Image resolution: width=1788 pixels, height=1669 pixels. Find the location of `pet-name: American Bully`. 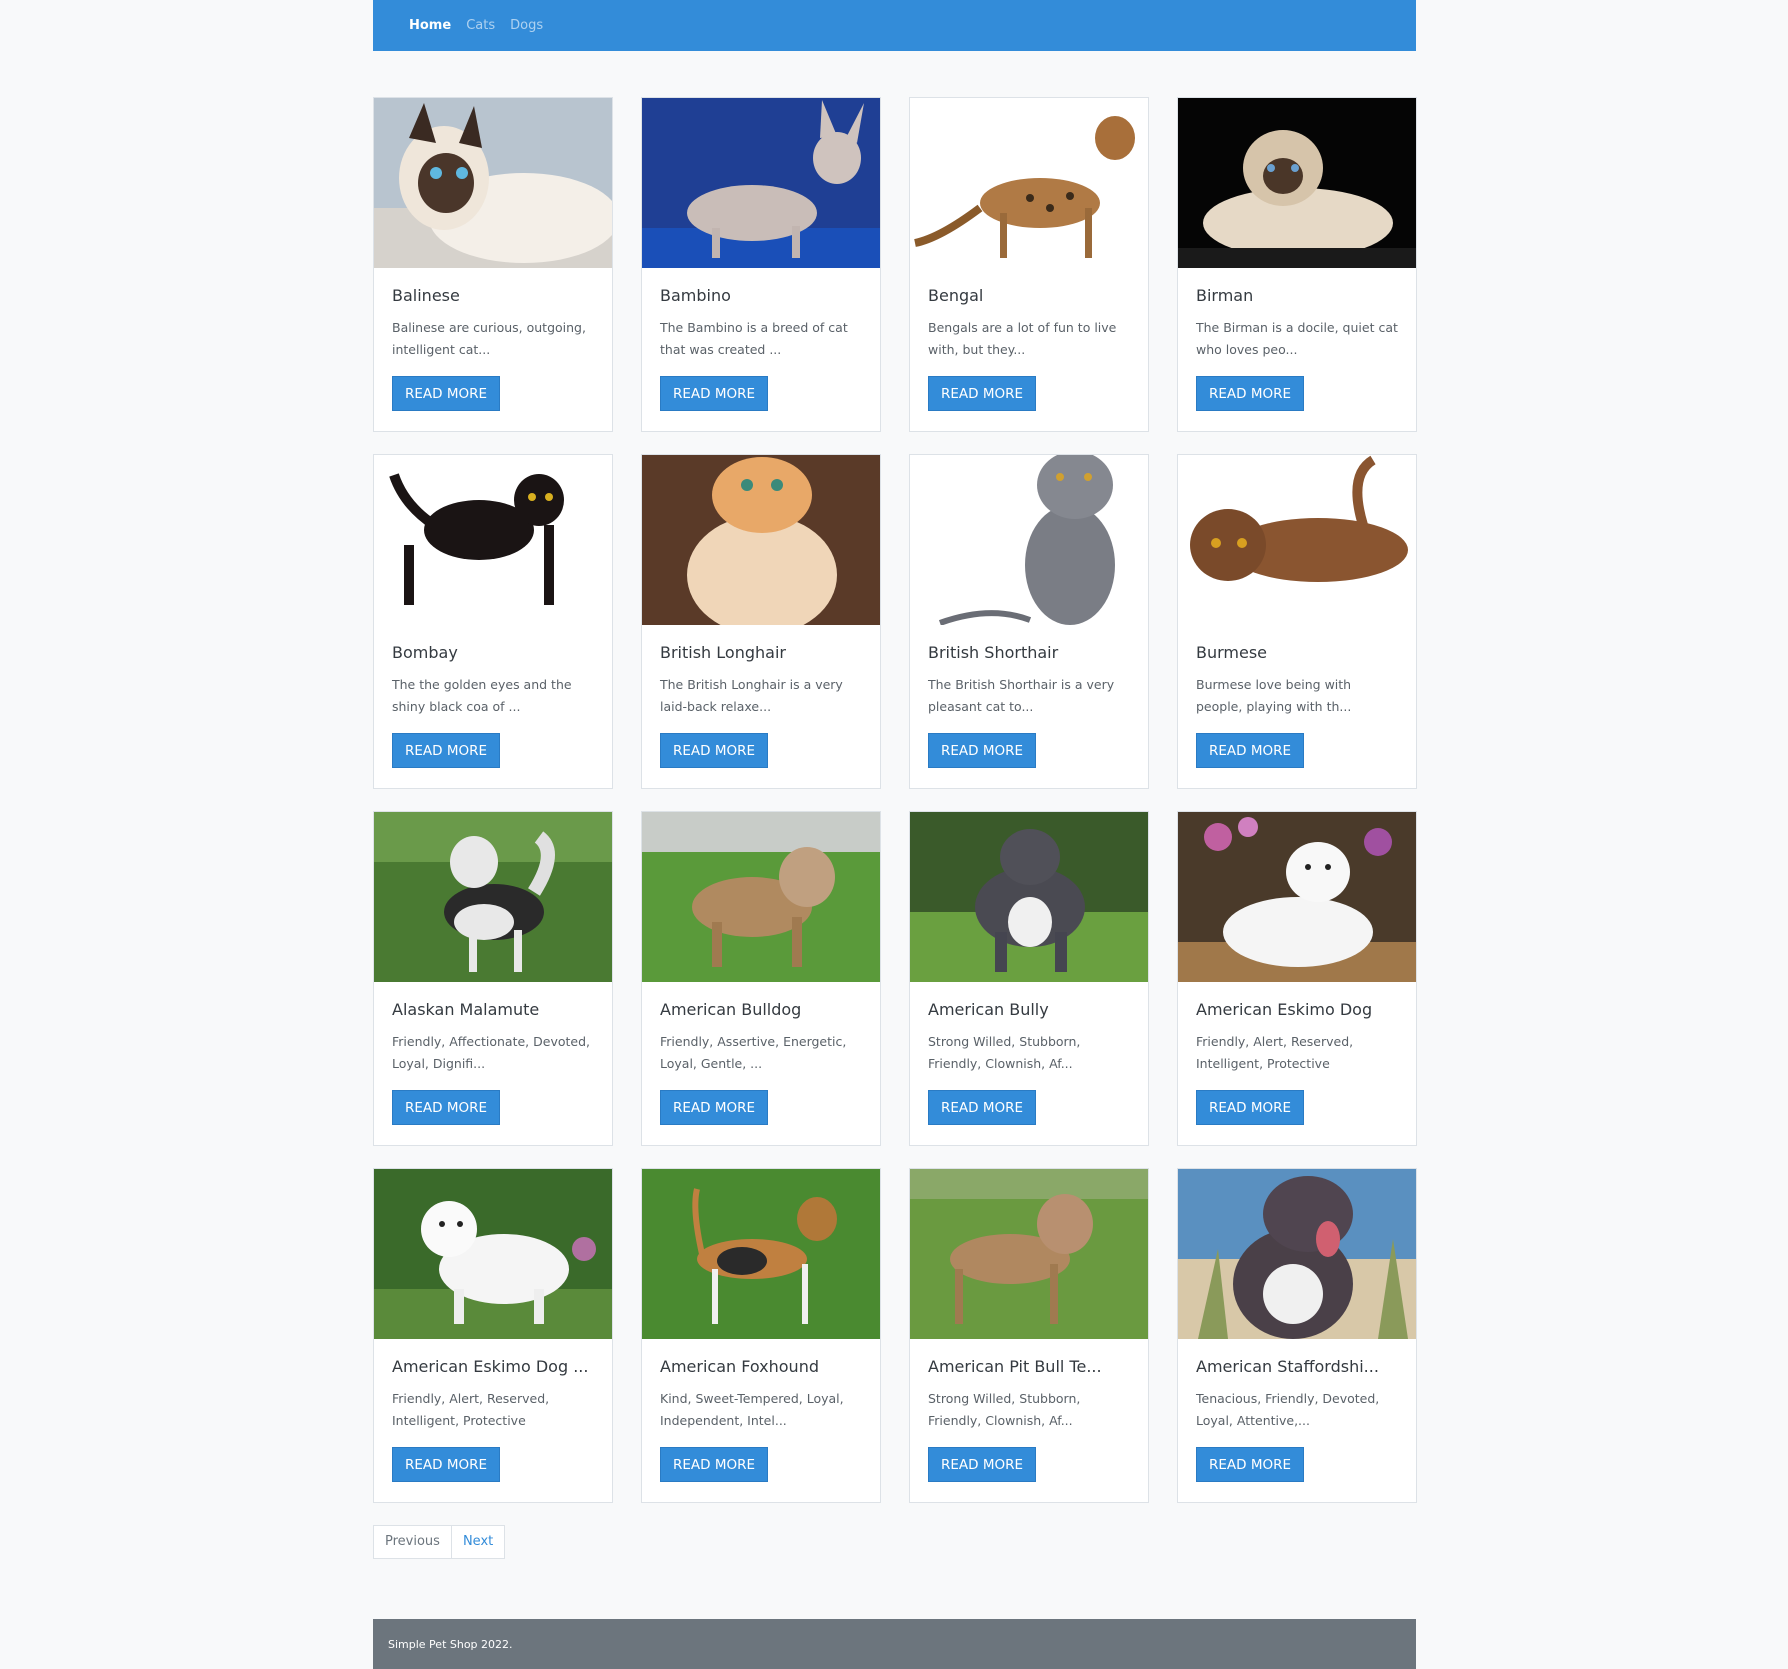

pet-name: American Bully is located at coordinates (988, 1009).